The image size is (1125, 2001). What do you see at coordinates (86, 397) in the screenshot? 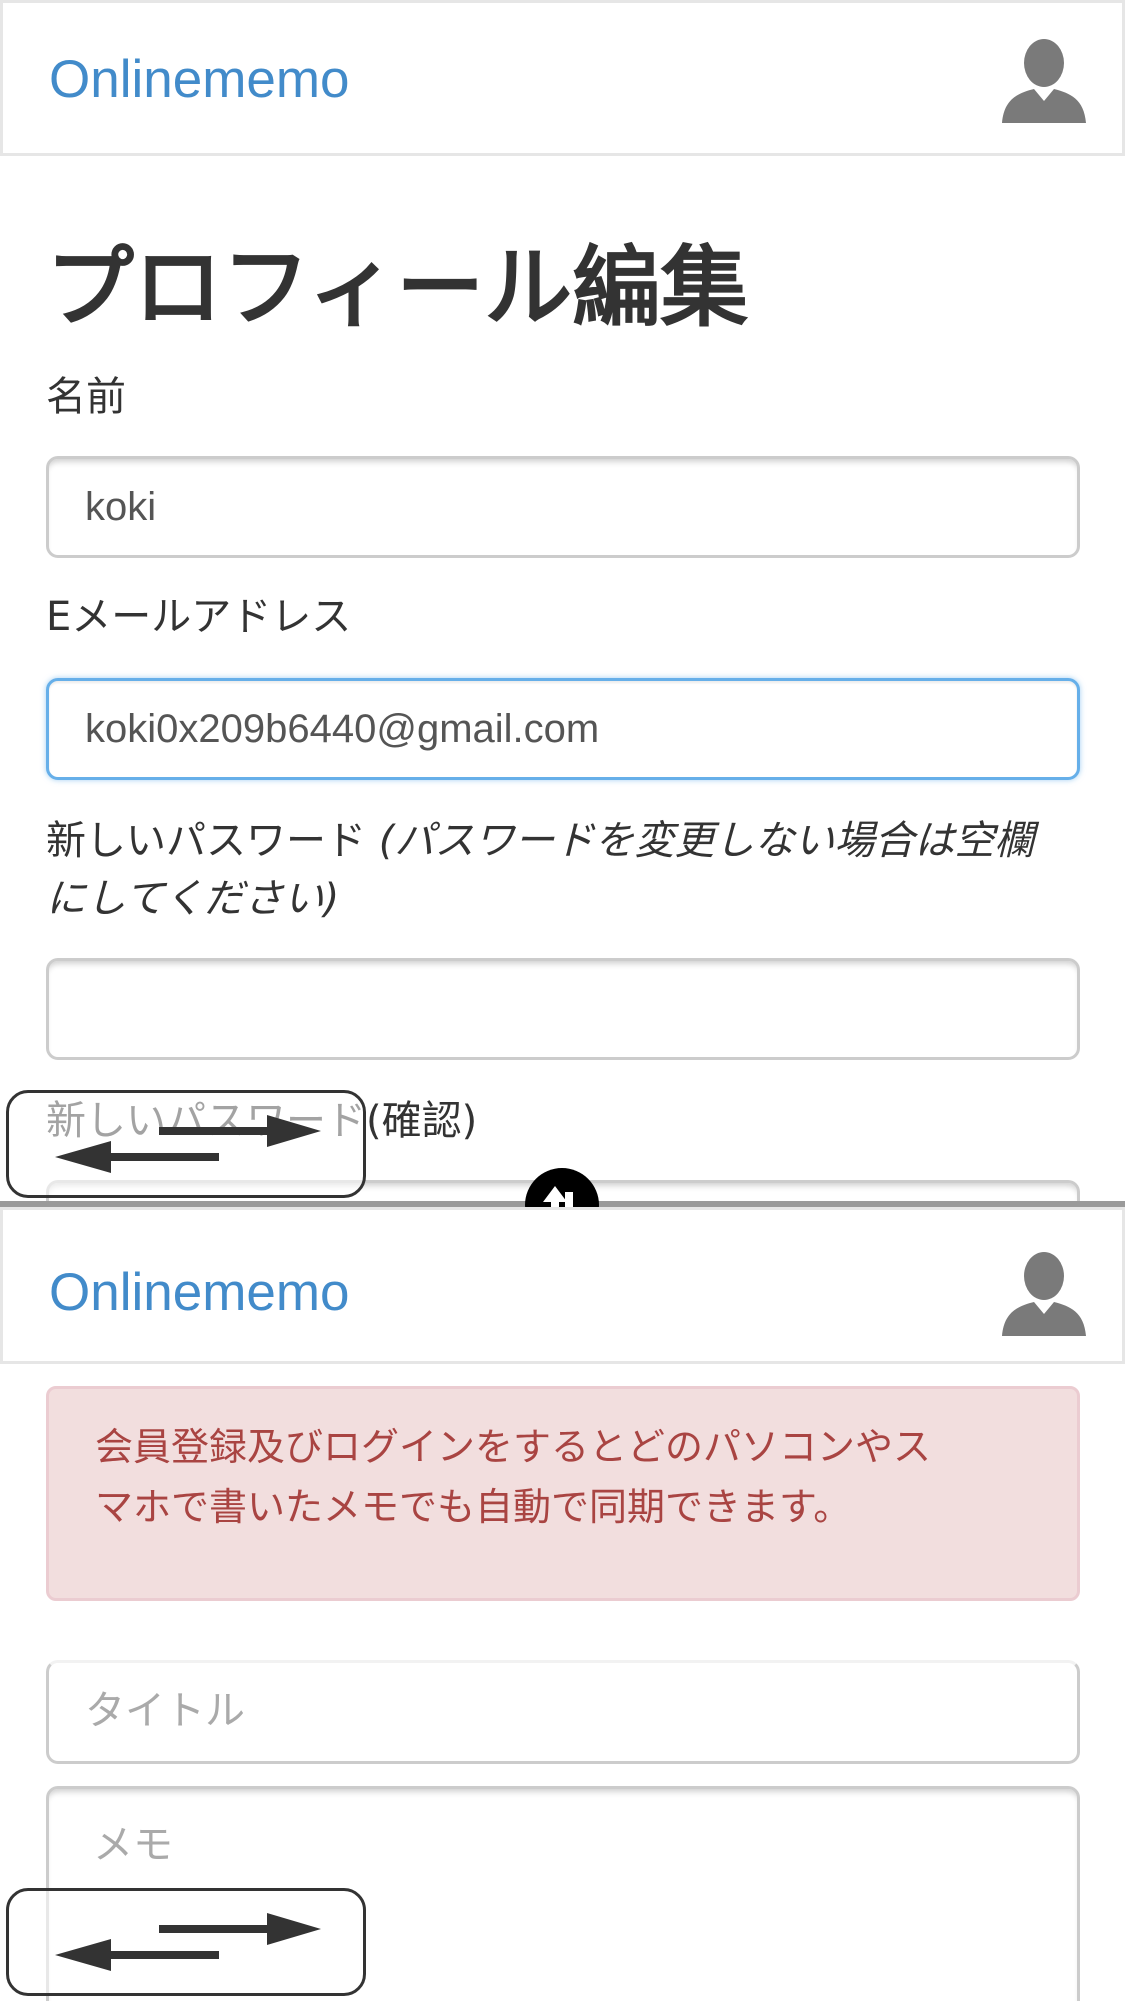
I see `name-label: 名前` at bounding box center [86, 397].